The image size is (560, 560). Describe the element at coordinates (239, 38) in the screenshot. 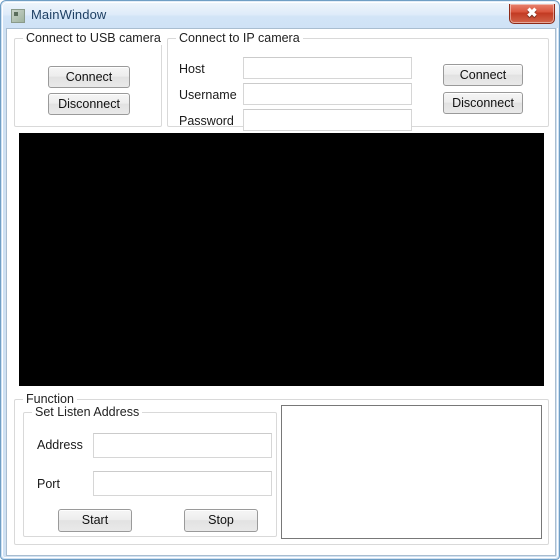

I see `ip-camera-group-title: Connect to IP camera` at that location.